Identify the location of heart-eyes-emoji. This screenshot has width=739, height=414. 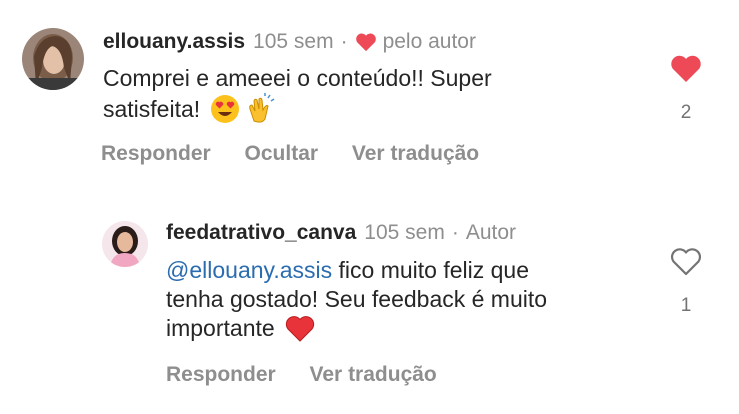
(225, 109).